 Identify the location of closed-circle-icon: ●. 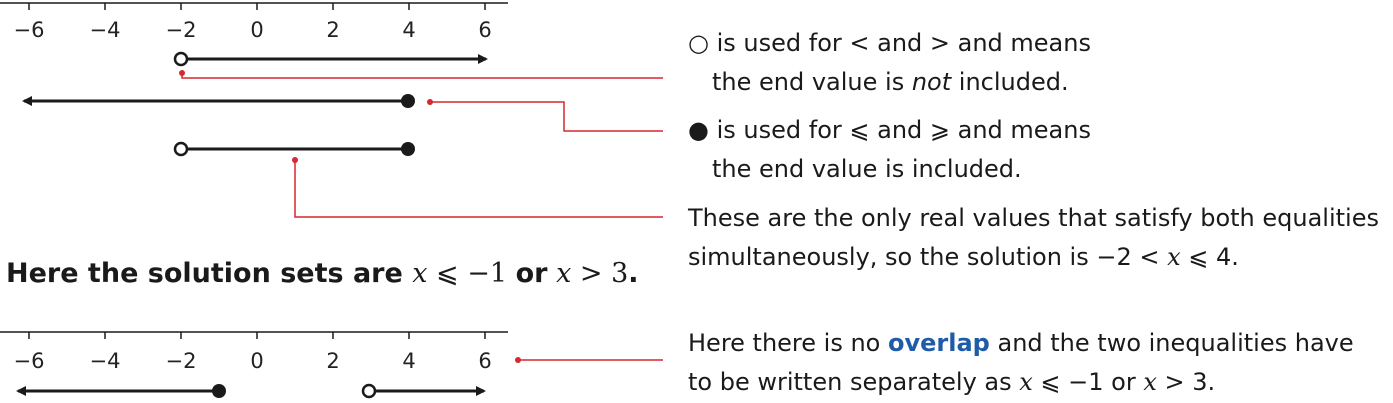
(698, 130).